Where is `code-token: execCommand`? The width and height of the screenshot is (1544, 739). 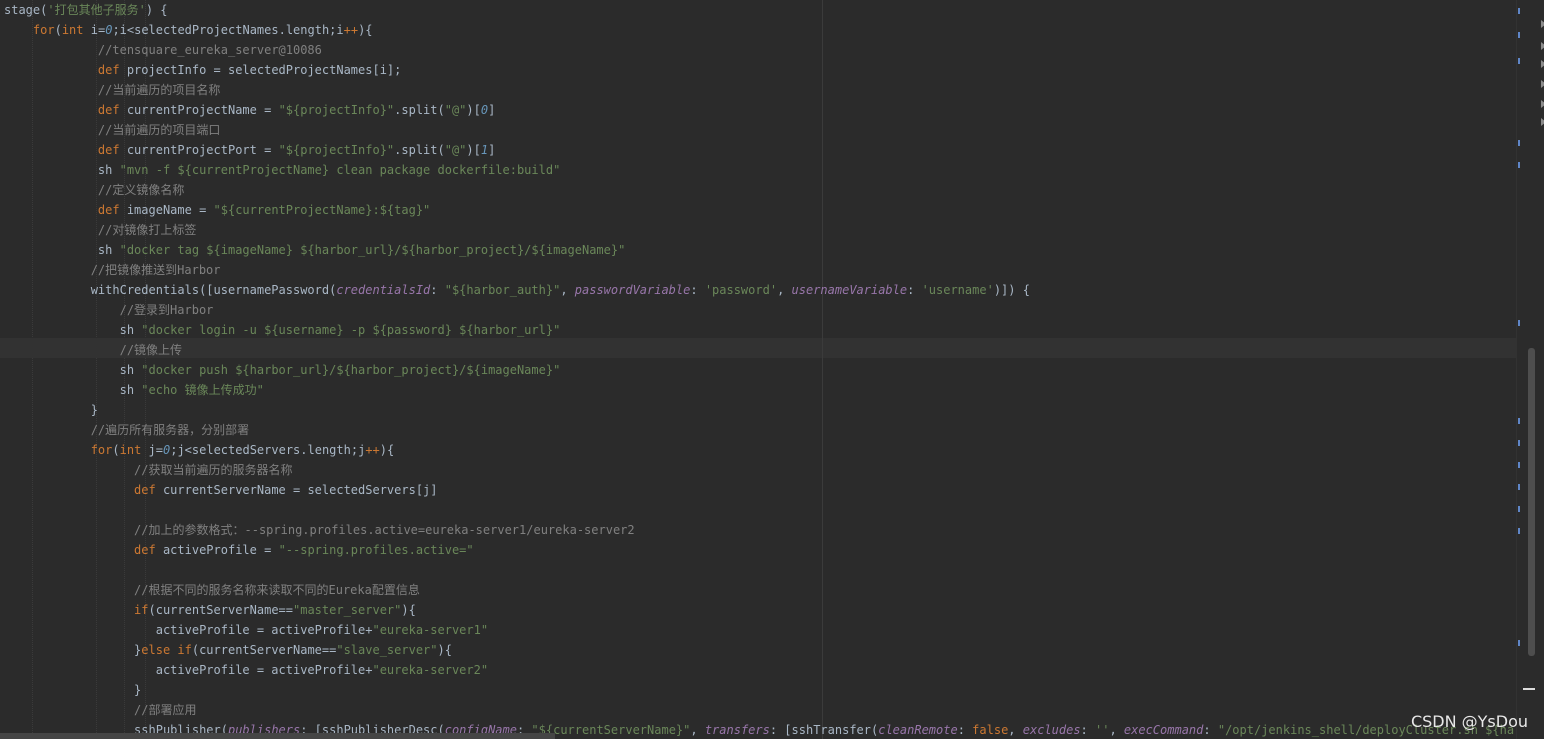 code-token: execCommand is located at coordinates (1163, 730).